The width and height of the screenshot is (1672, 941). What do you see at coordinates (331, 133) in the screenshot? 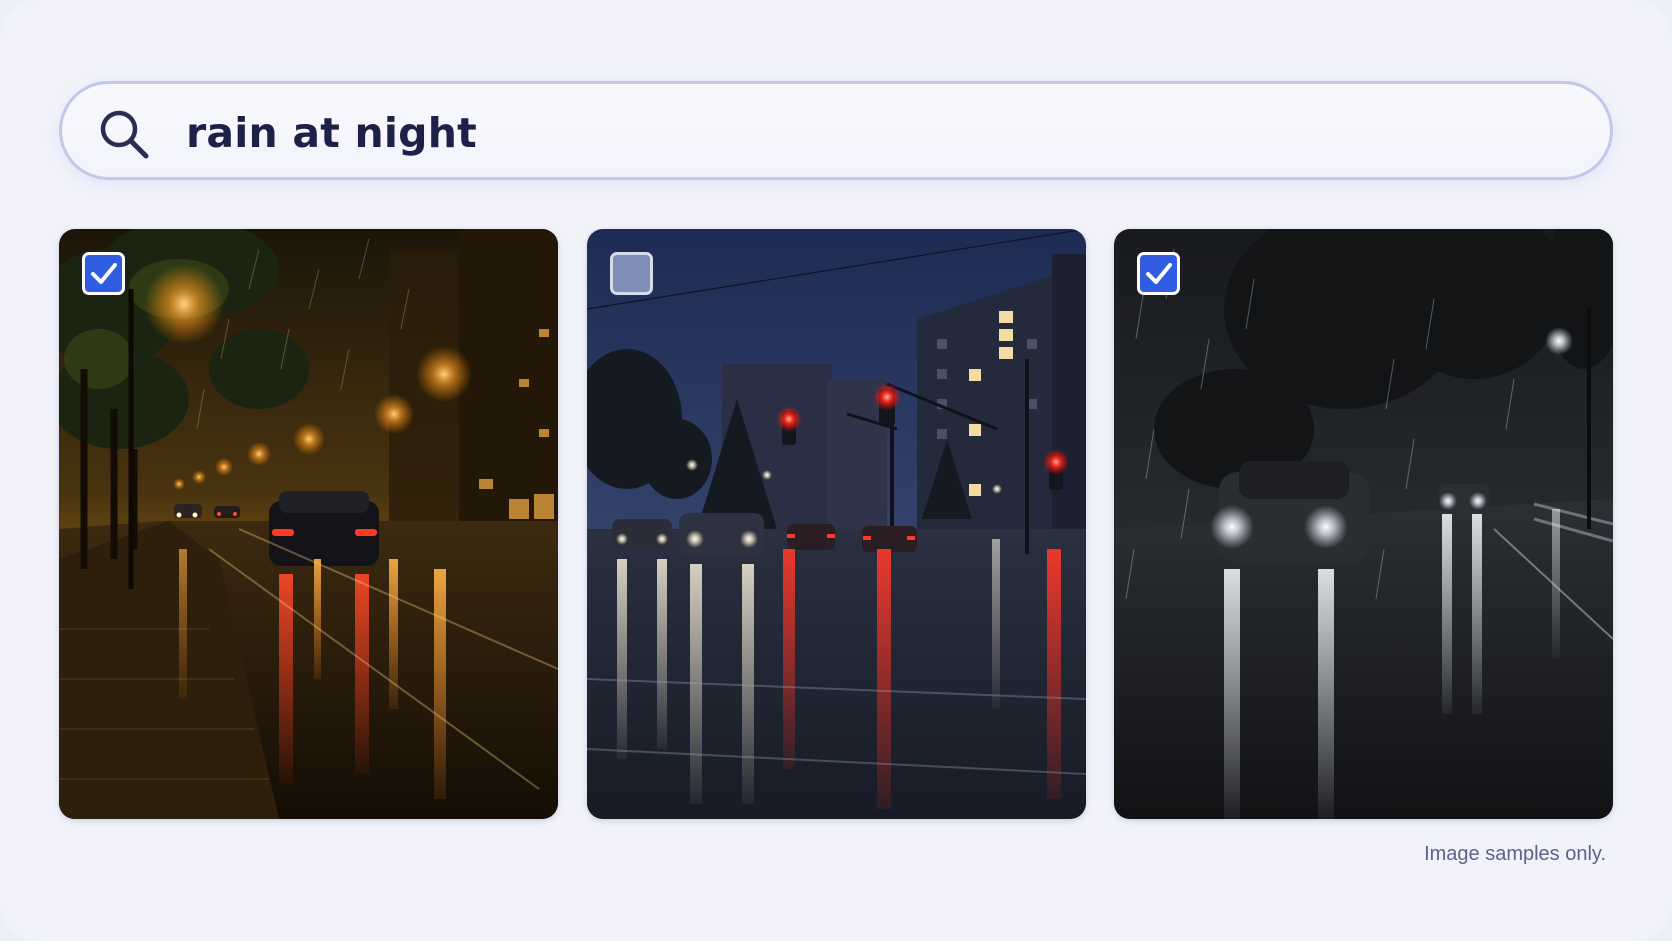
I see `search-query: rain at night` at bounding box center [331, 133].